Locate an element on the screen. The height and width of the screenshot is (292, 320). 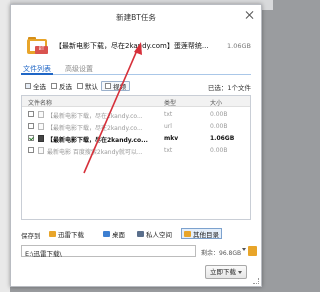
file-row: 【最新电影下载，尽在2kandy.co... txt 0.00B is located at coordinates (136, 114).